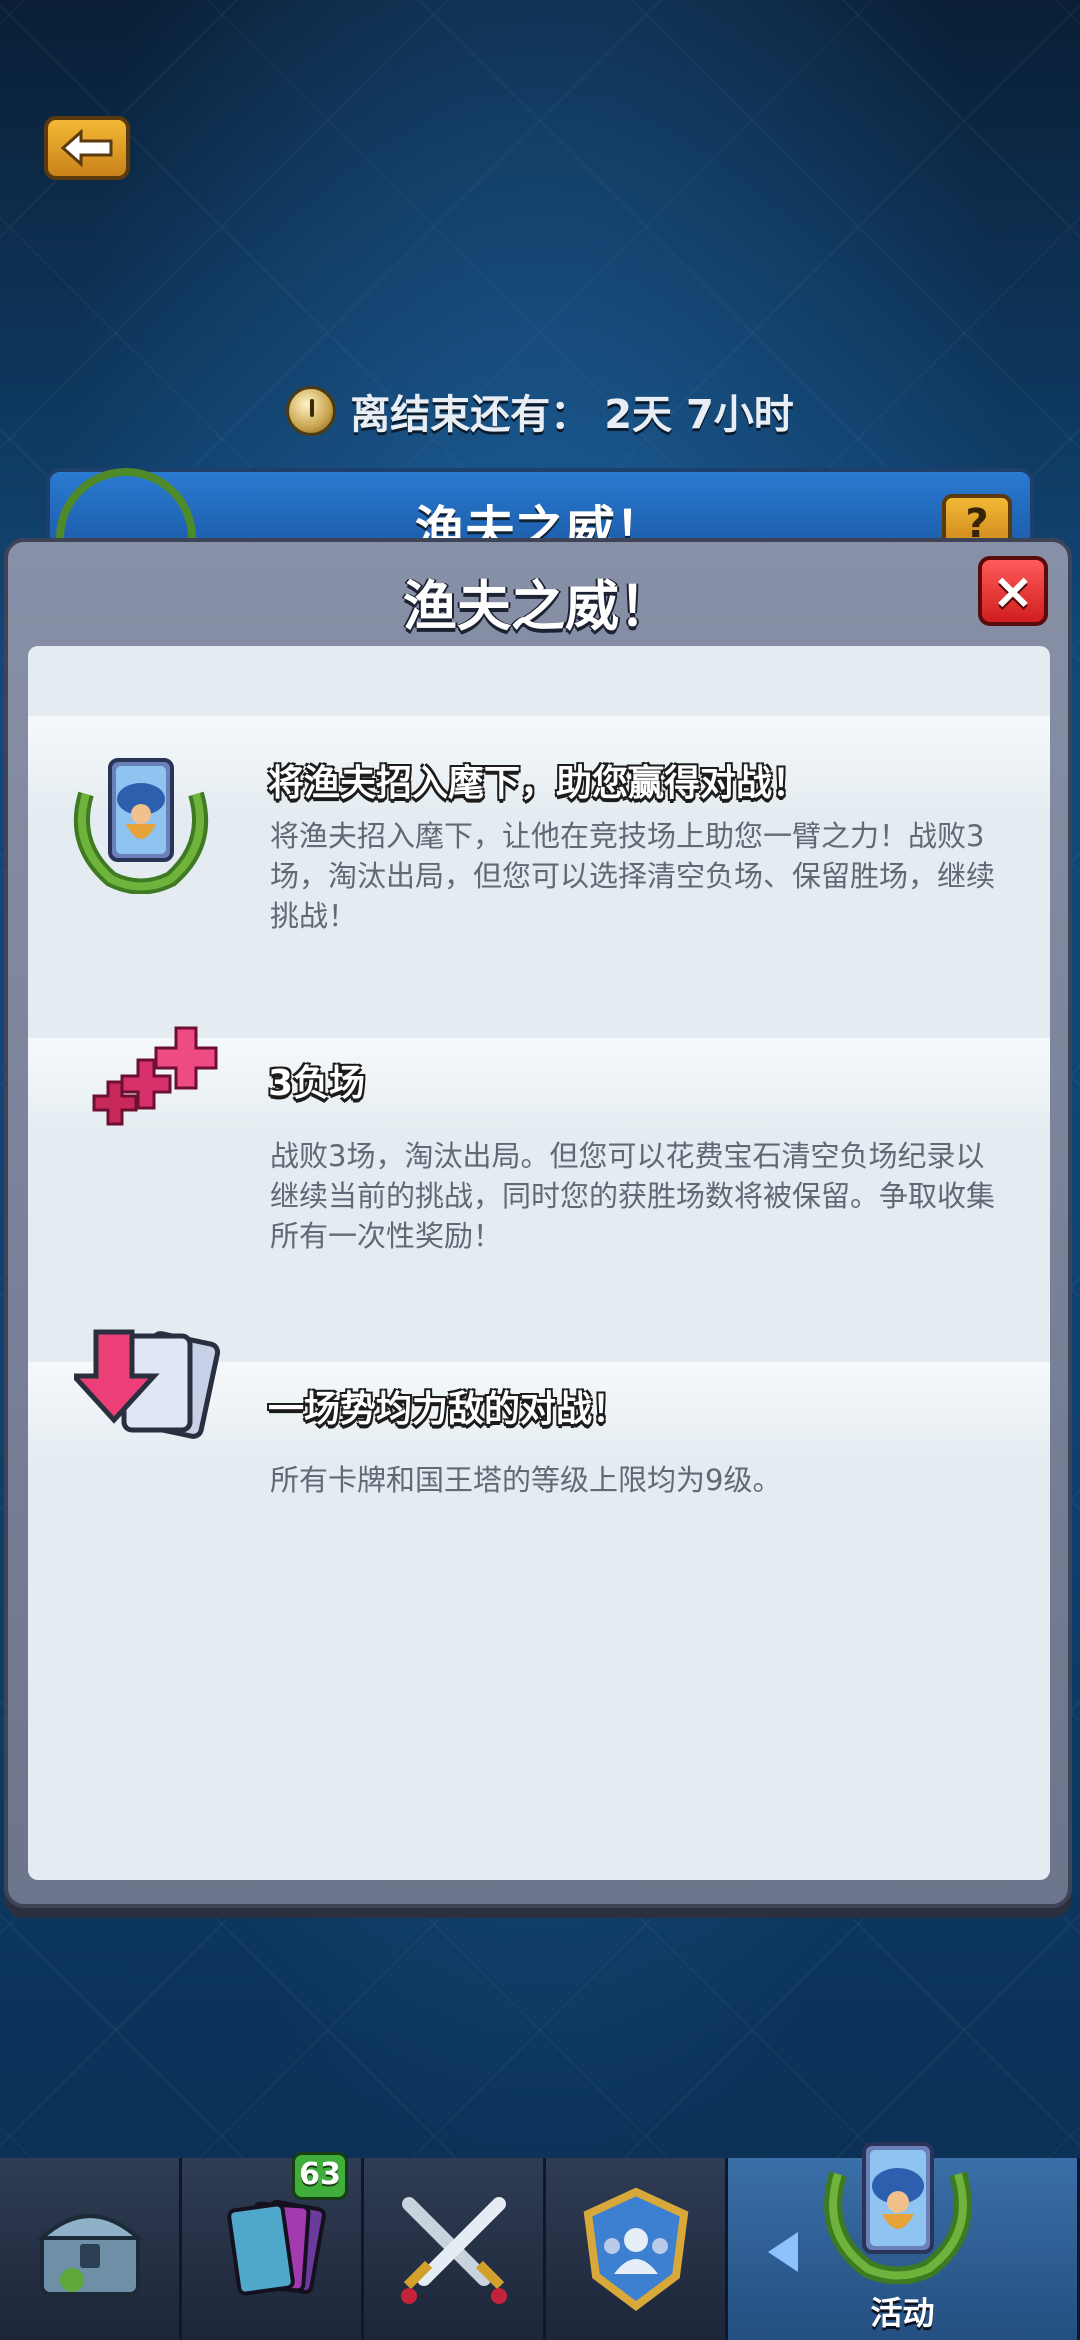 The height and width of the screenshot is (2340, 1080). What do you see at coordinates (320, 2176) in the screenshot?
I see `cards-count-badge: 63` at bounding box center [320, 2176].